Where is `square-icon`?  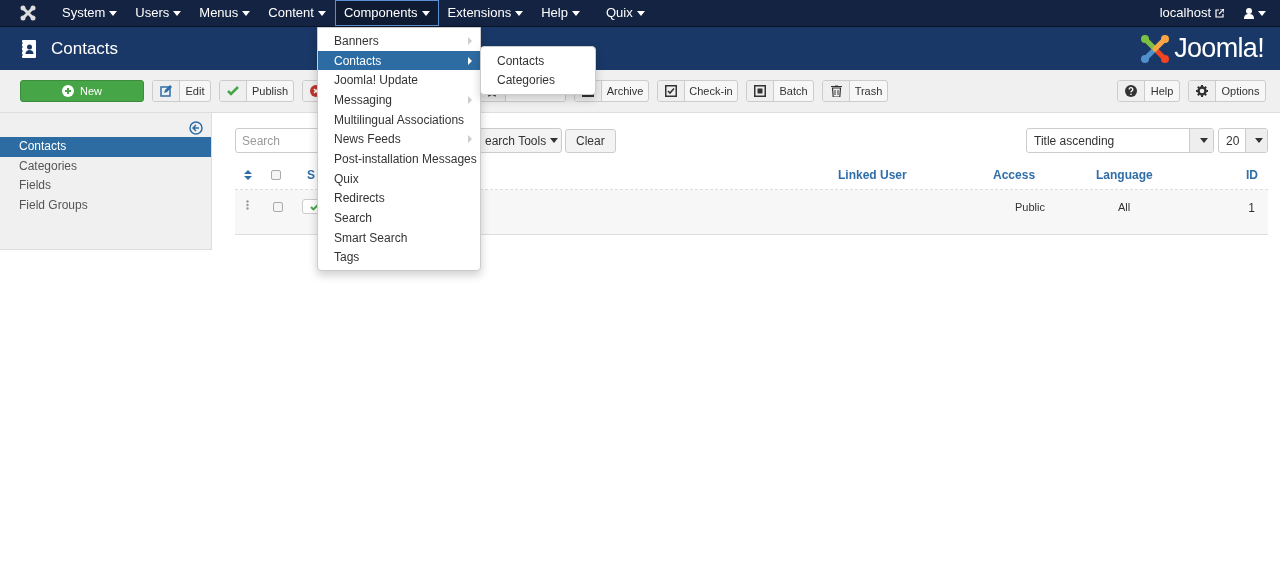 square-icon is located at coordinates (760, 91).